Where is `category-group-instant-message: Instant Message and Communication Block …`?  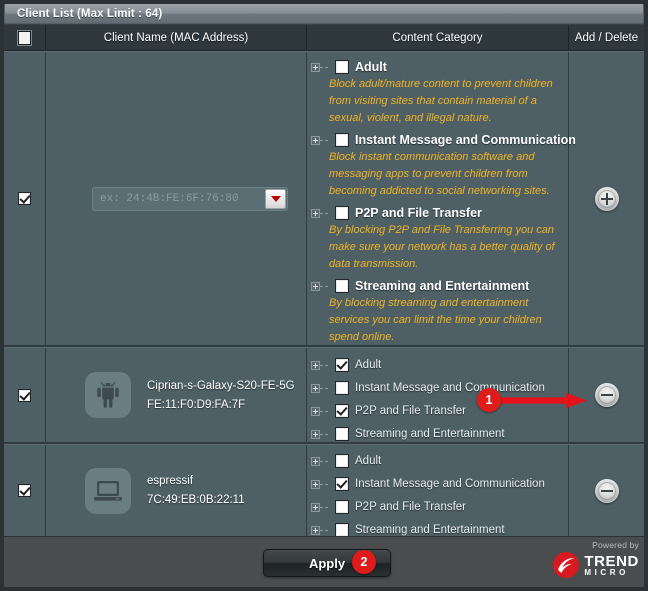 category-group-instant-message: Instant Message and Communication Block … is located at coordinates (442, 166).